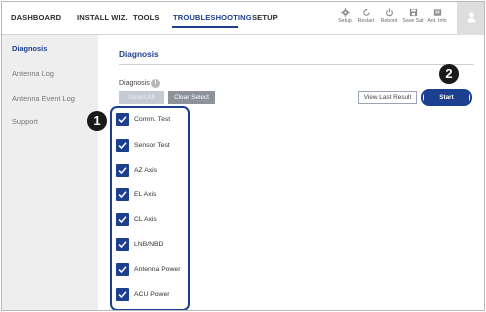  What do you see at coordinates (146, 170) in the screenshot?
I see `check-label: AZ Axis` at bounding box center [146, 170].